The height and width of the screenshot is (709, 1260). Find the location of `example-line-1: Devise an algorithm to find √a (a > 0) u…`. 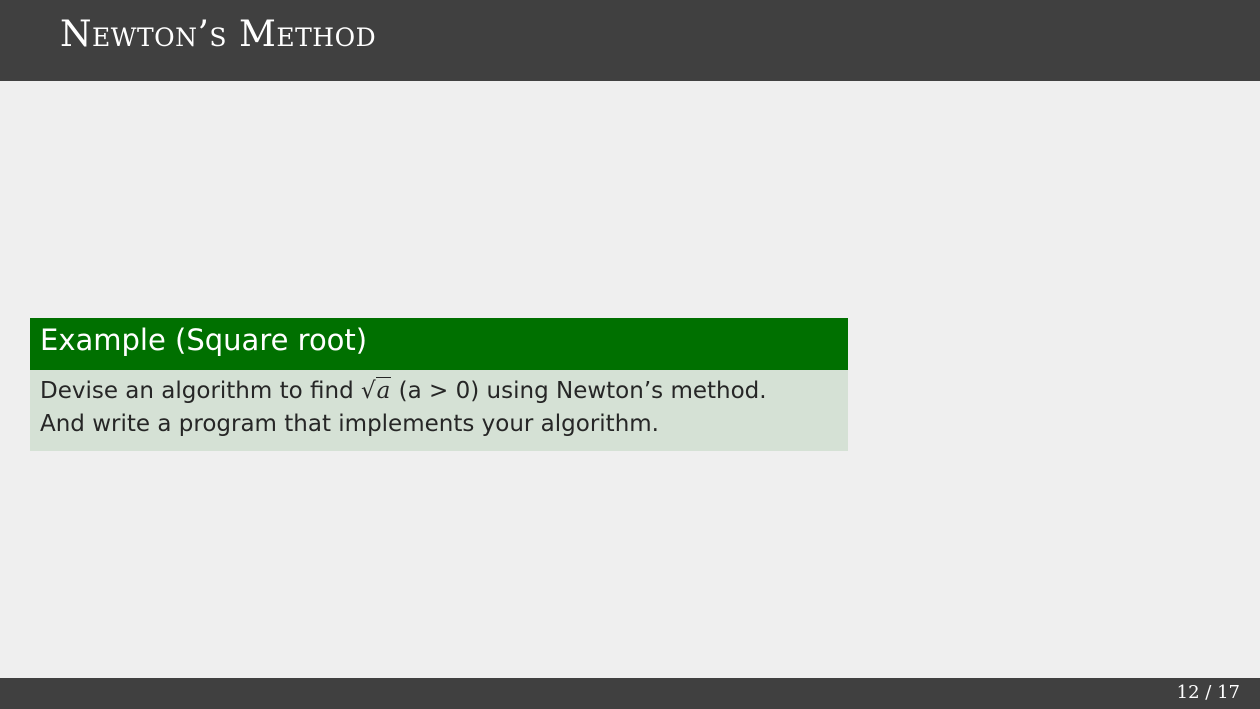

example-line-1: Devise an algorithm to find √a (a > 0) u… is located at coordinates (439, 391).